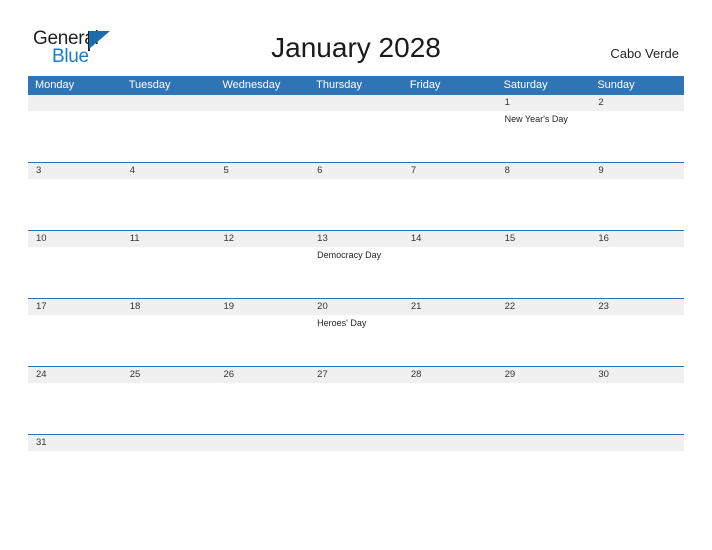  I want to click on day-number: 28, so click(450, 375).